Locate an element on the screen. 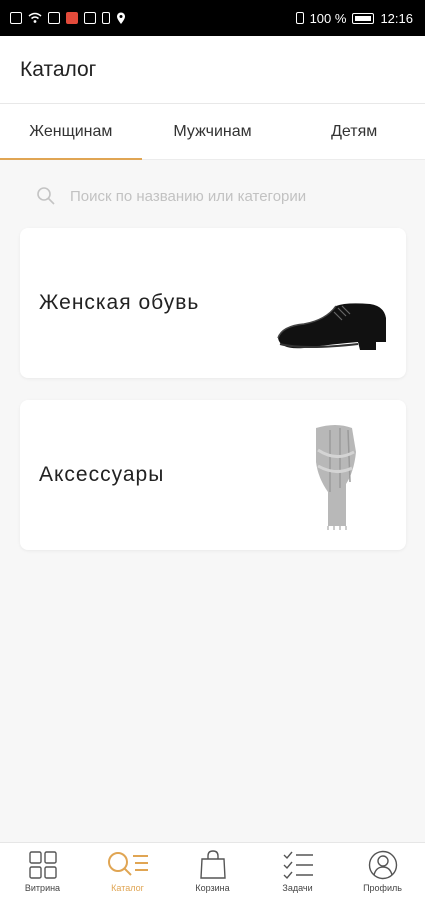 Image resolution: width=425 pixels, height=900 pixels. catalog-search-icon is located at coordinates (127, 864).